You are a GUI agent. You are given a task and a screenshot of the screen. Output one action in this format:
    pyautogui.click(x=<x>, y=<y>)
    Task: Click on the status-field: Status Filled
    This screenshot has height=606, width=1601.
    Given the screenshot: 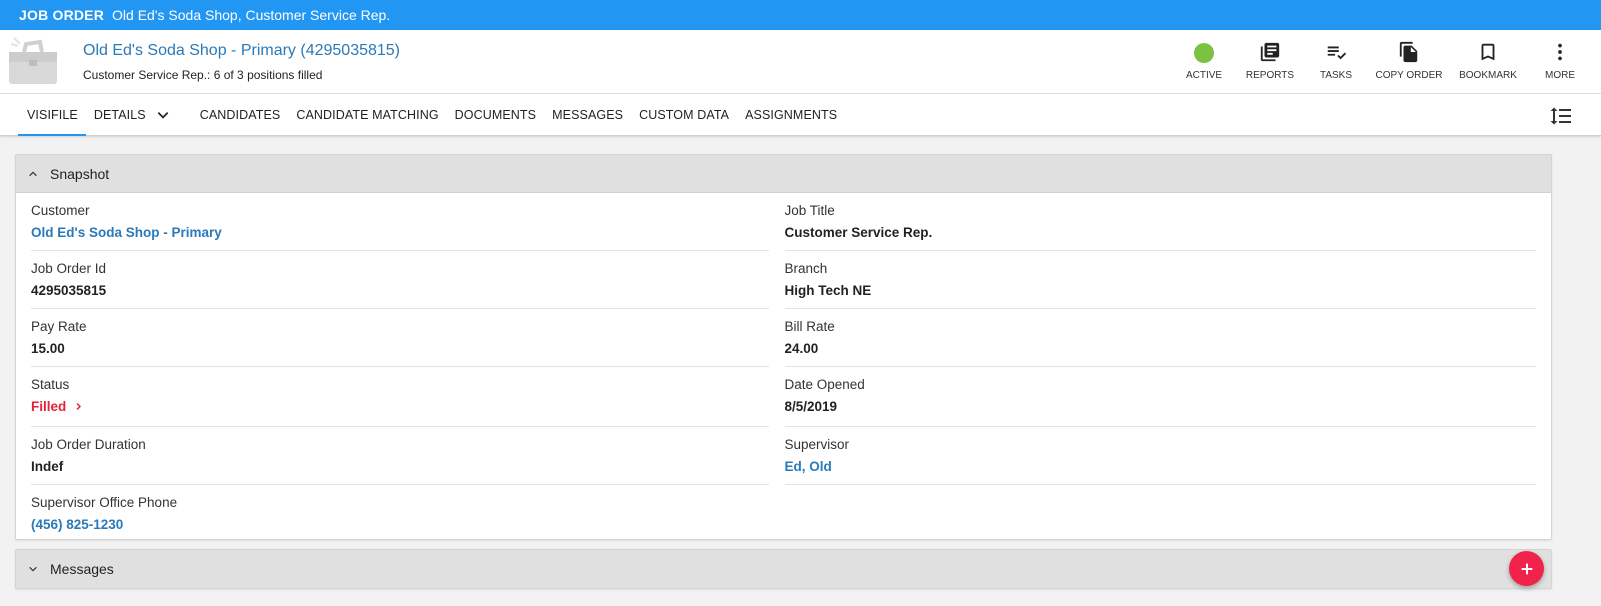 What is the action you would take?
    pyautogui.click(x=400, y=397)
    